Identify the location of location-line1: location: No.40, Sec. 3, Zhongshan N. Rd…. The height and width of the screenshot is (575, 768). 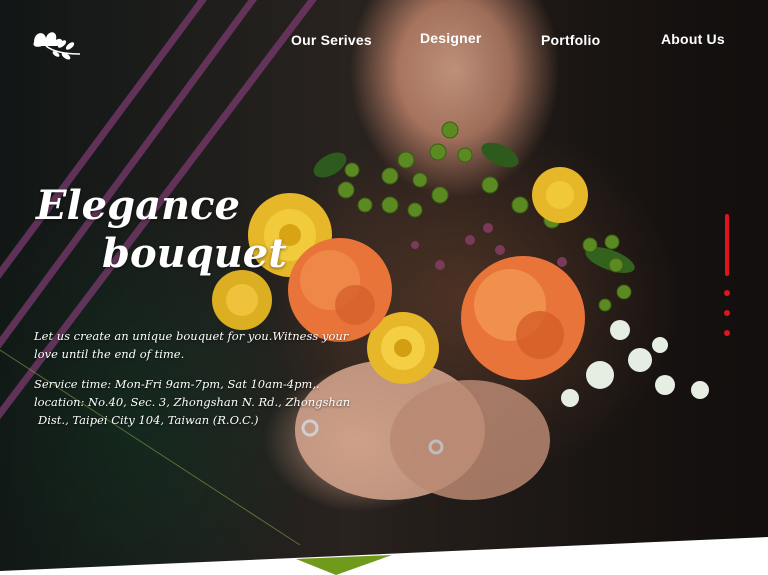
(192, 402).